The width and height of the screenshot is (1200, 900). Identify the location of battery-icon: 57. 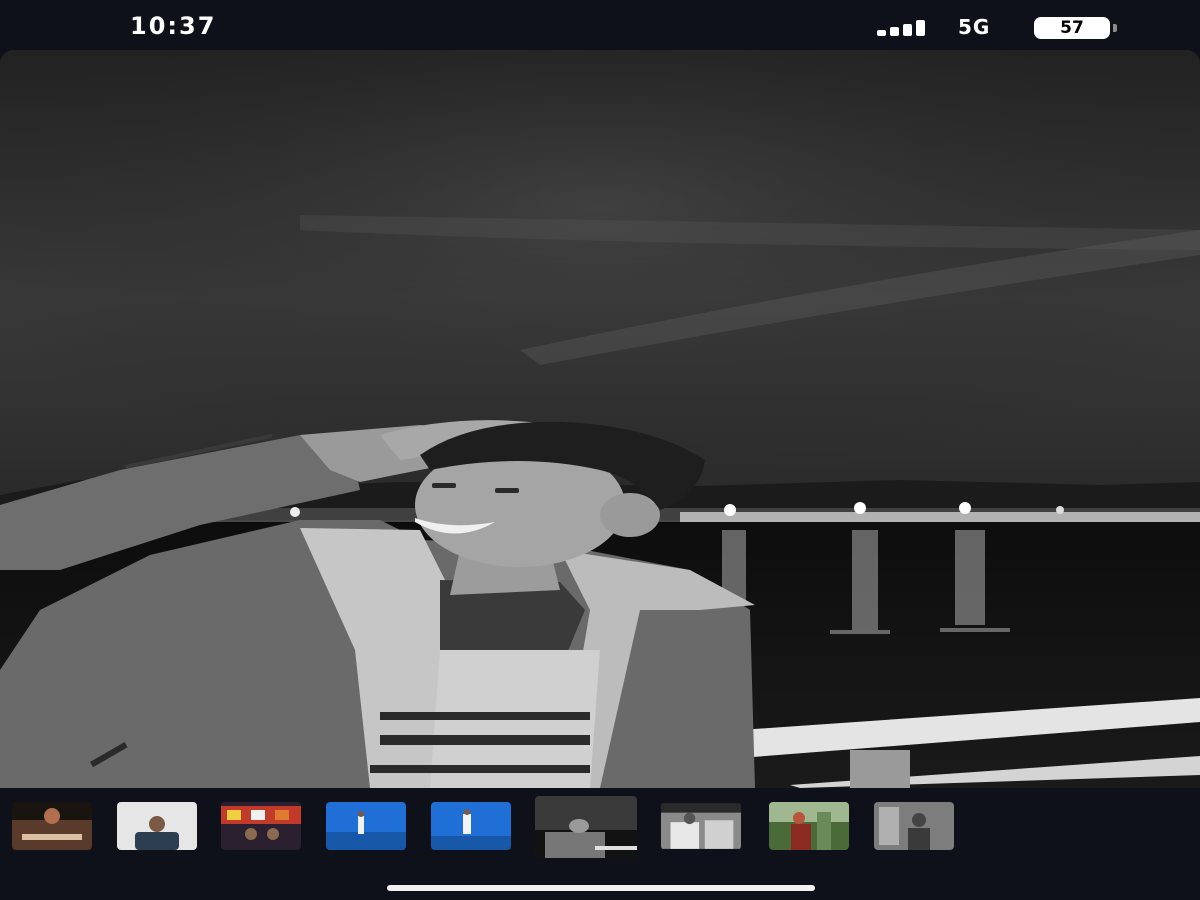
(1072, 28).